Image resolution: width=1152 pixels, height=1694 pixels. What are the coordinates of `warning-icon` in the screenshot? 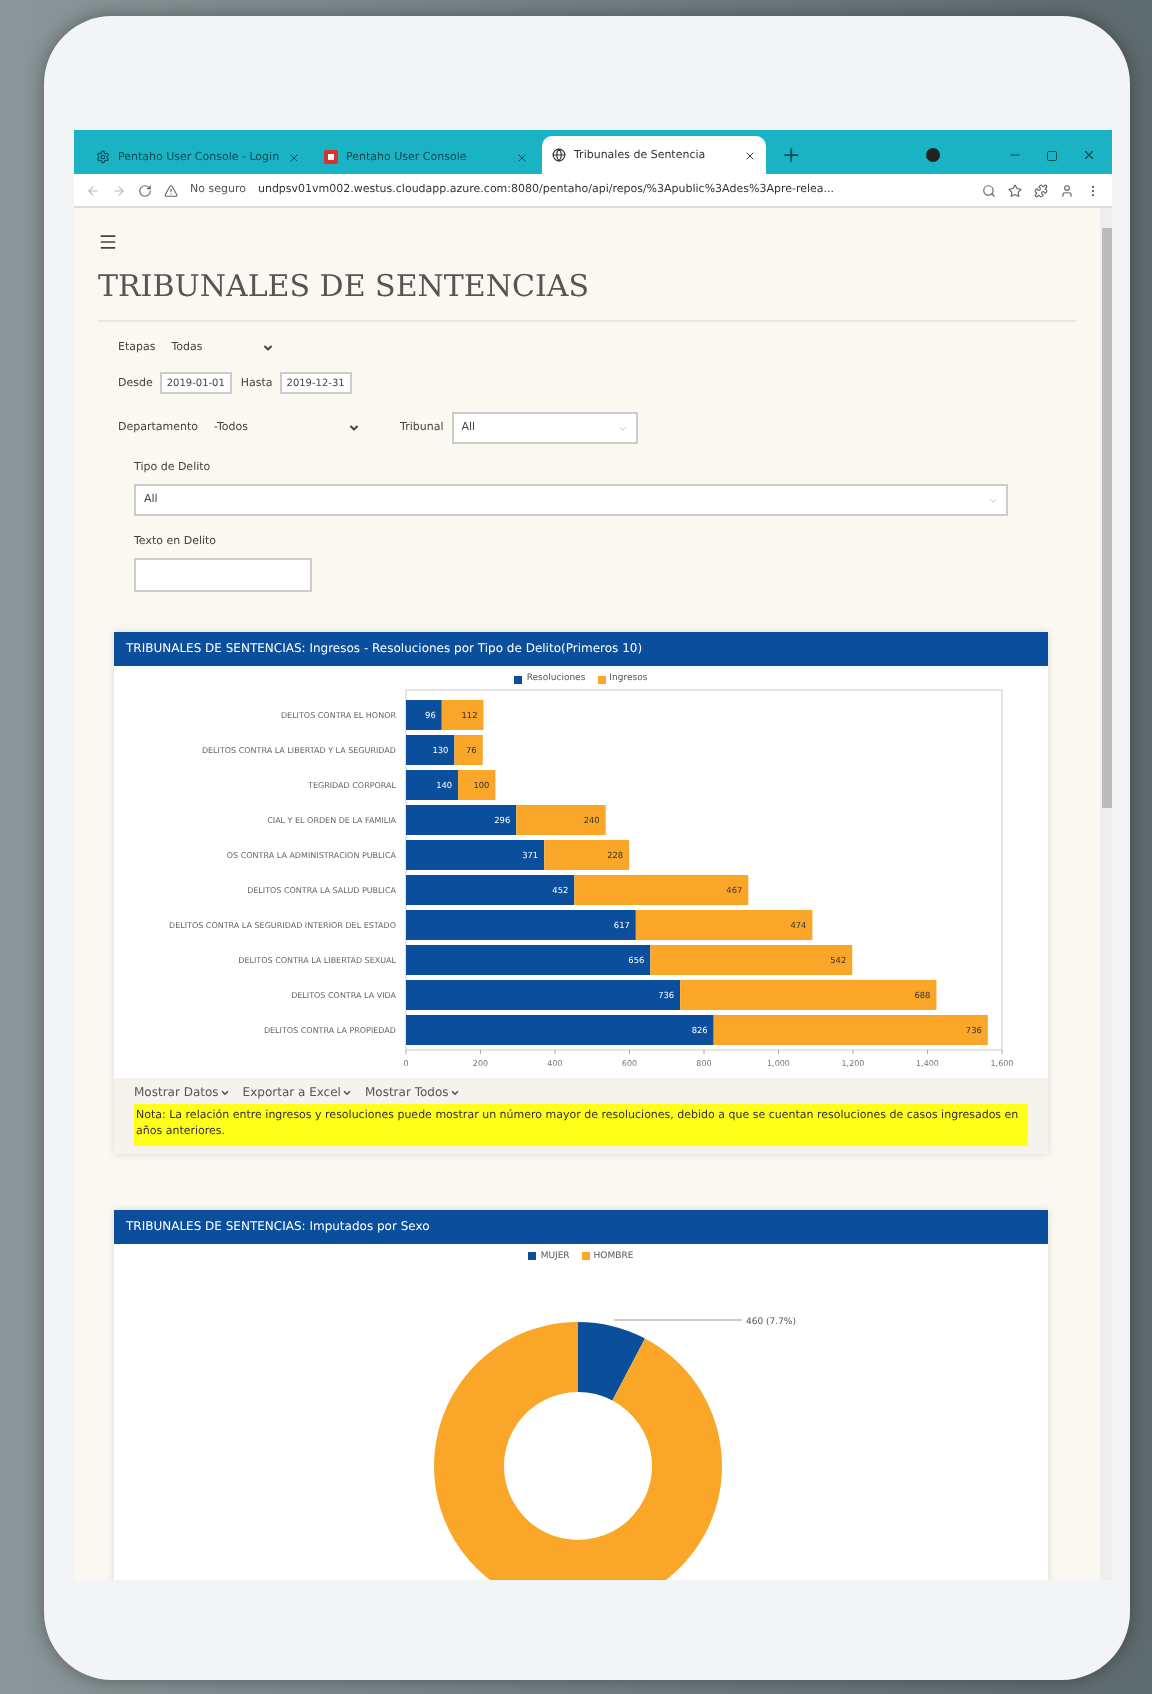 It's located at (171, 190).